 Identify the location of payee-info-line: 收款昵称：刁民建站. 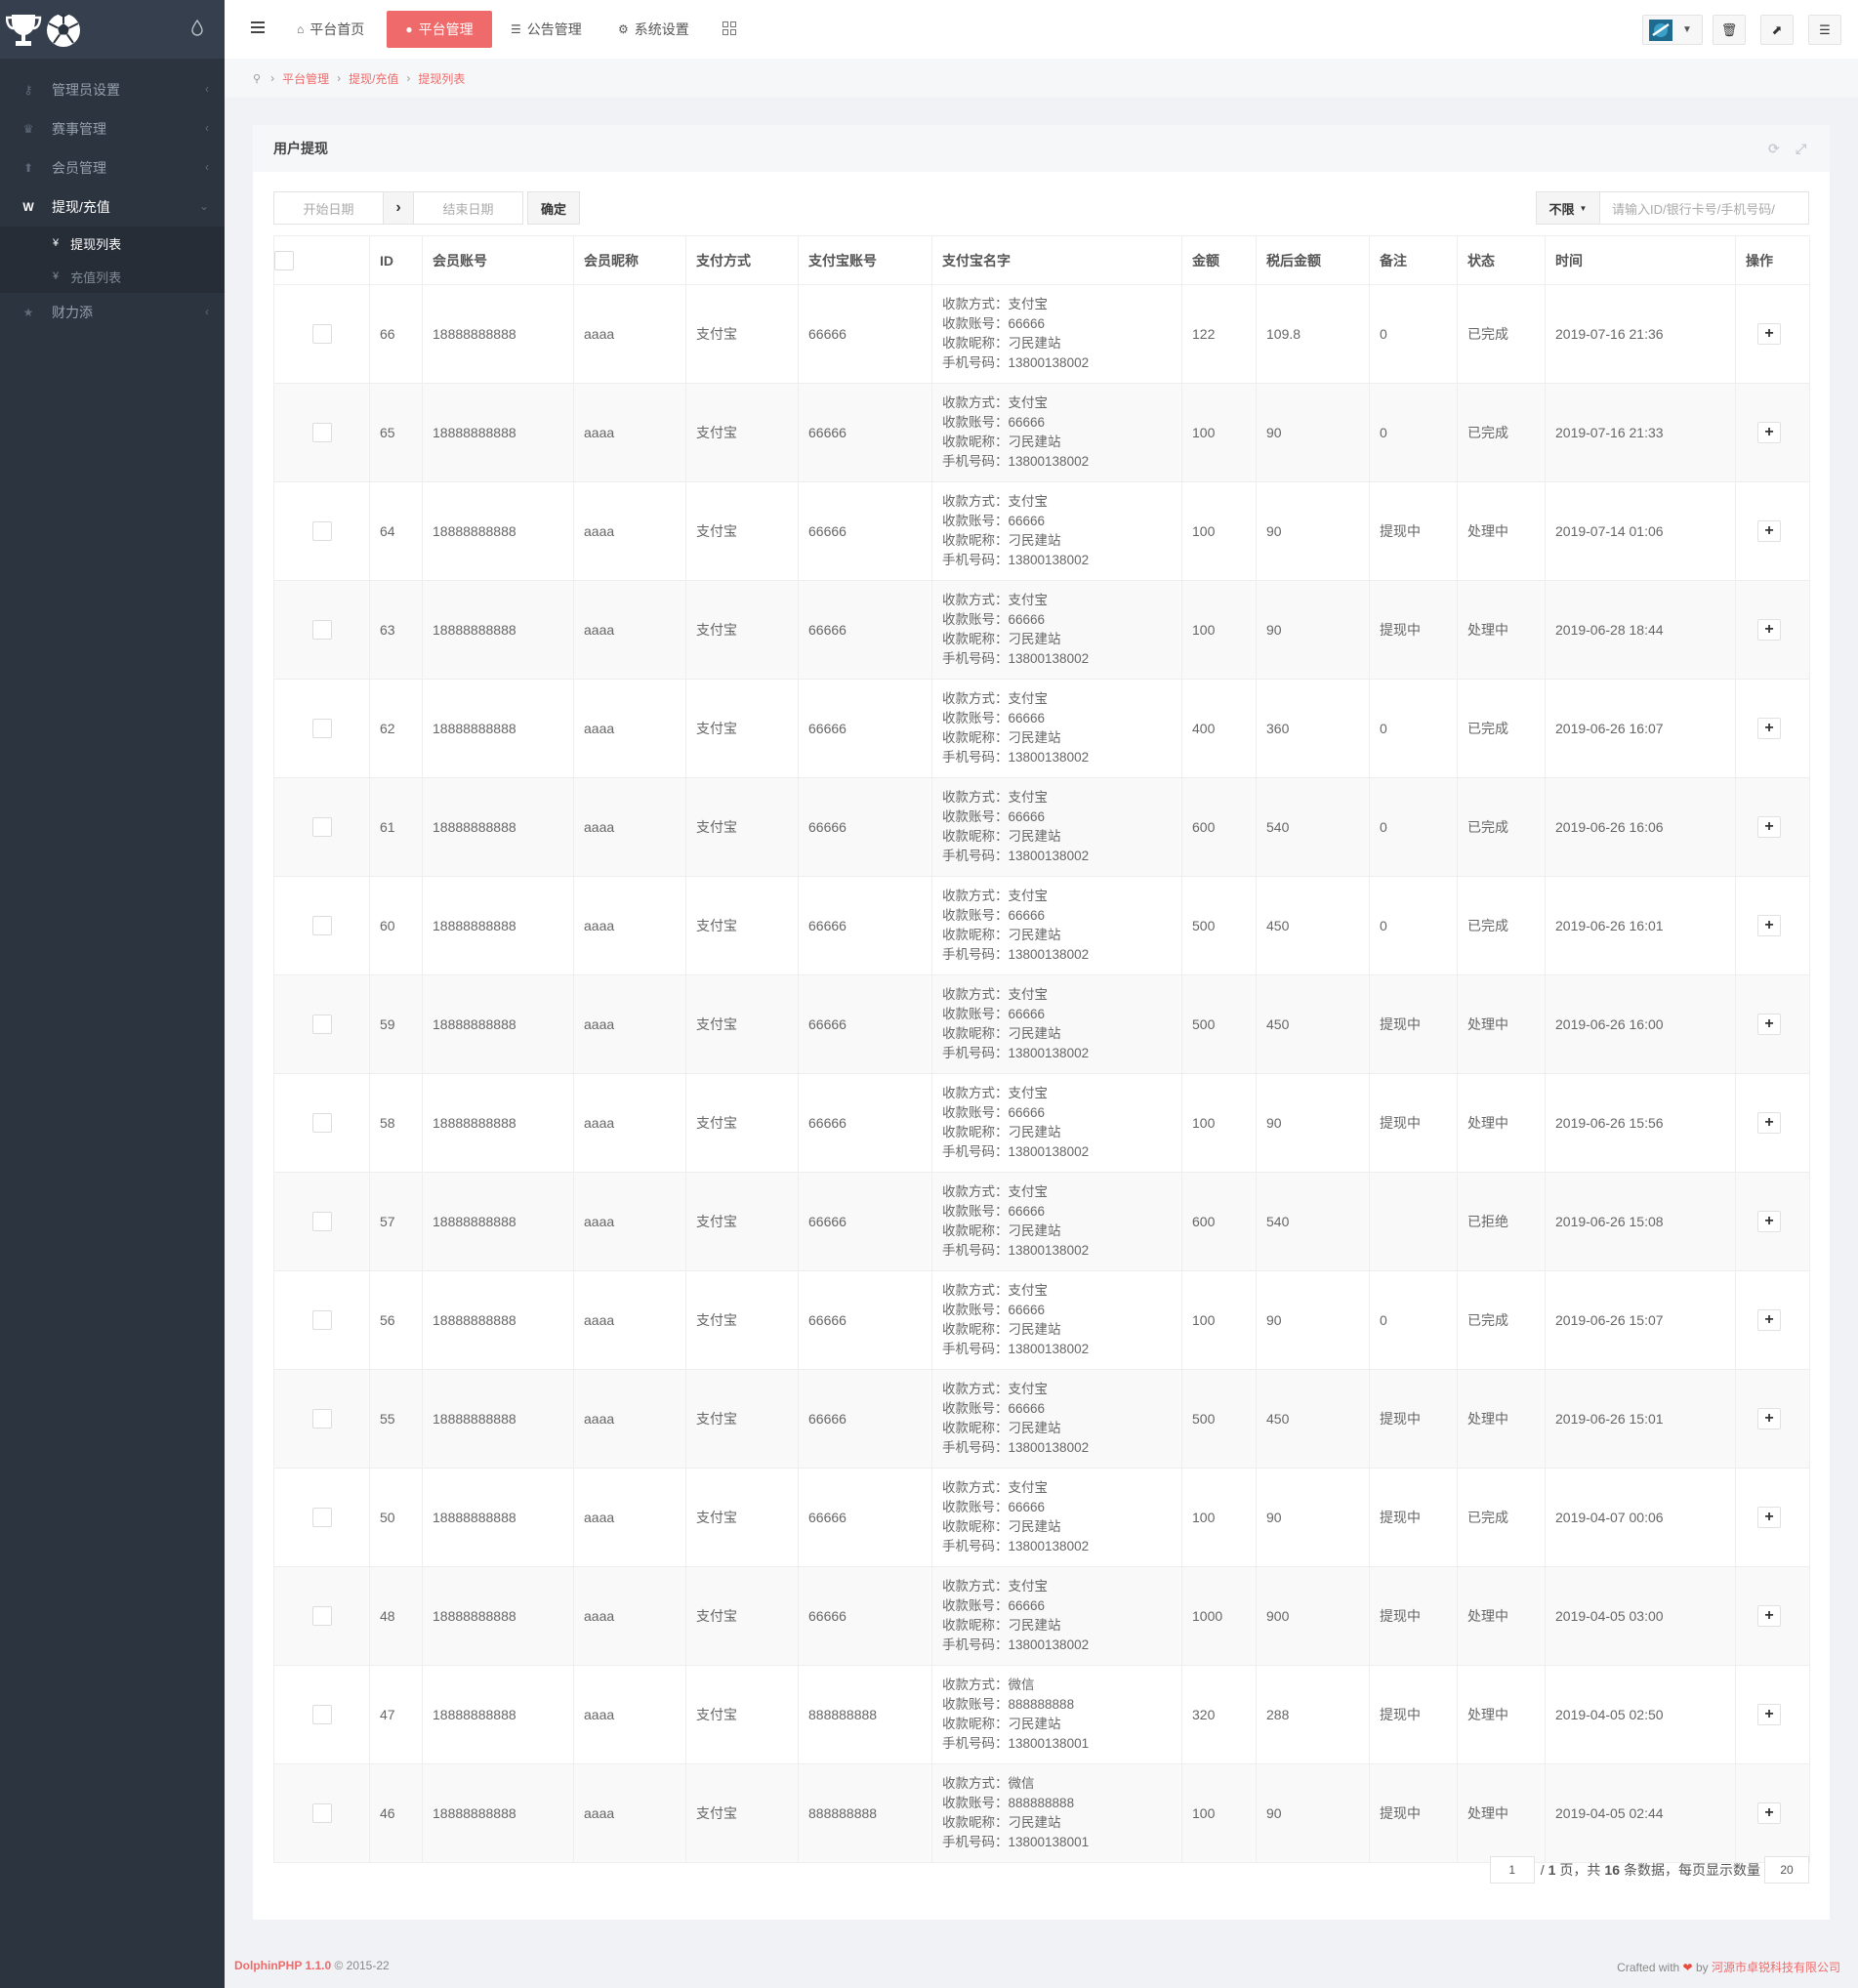
(1061, 639).